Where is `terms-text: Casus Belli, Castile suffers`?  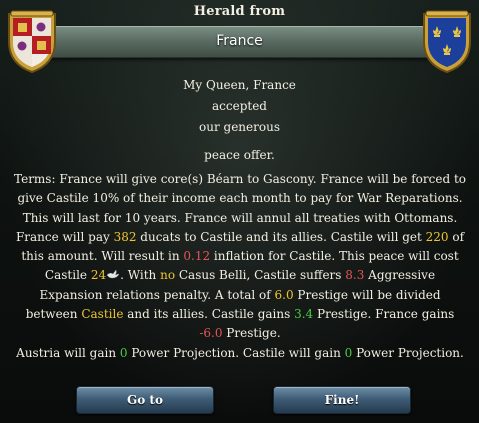 terms-text: Casus Belli, Castile suffers is located at coordinates (260, 275).